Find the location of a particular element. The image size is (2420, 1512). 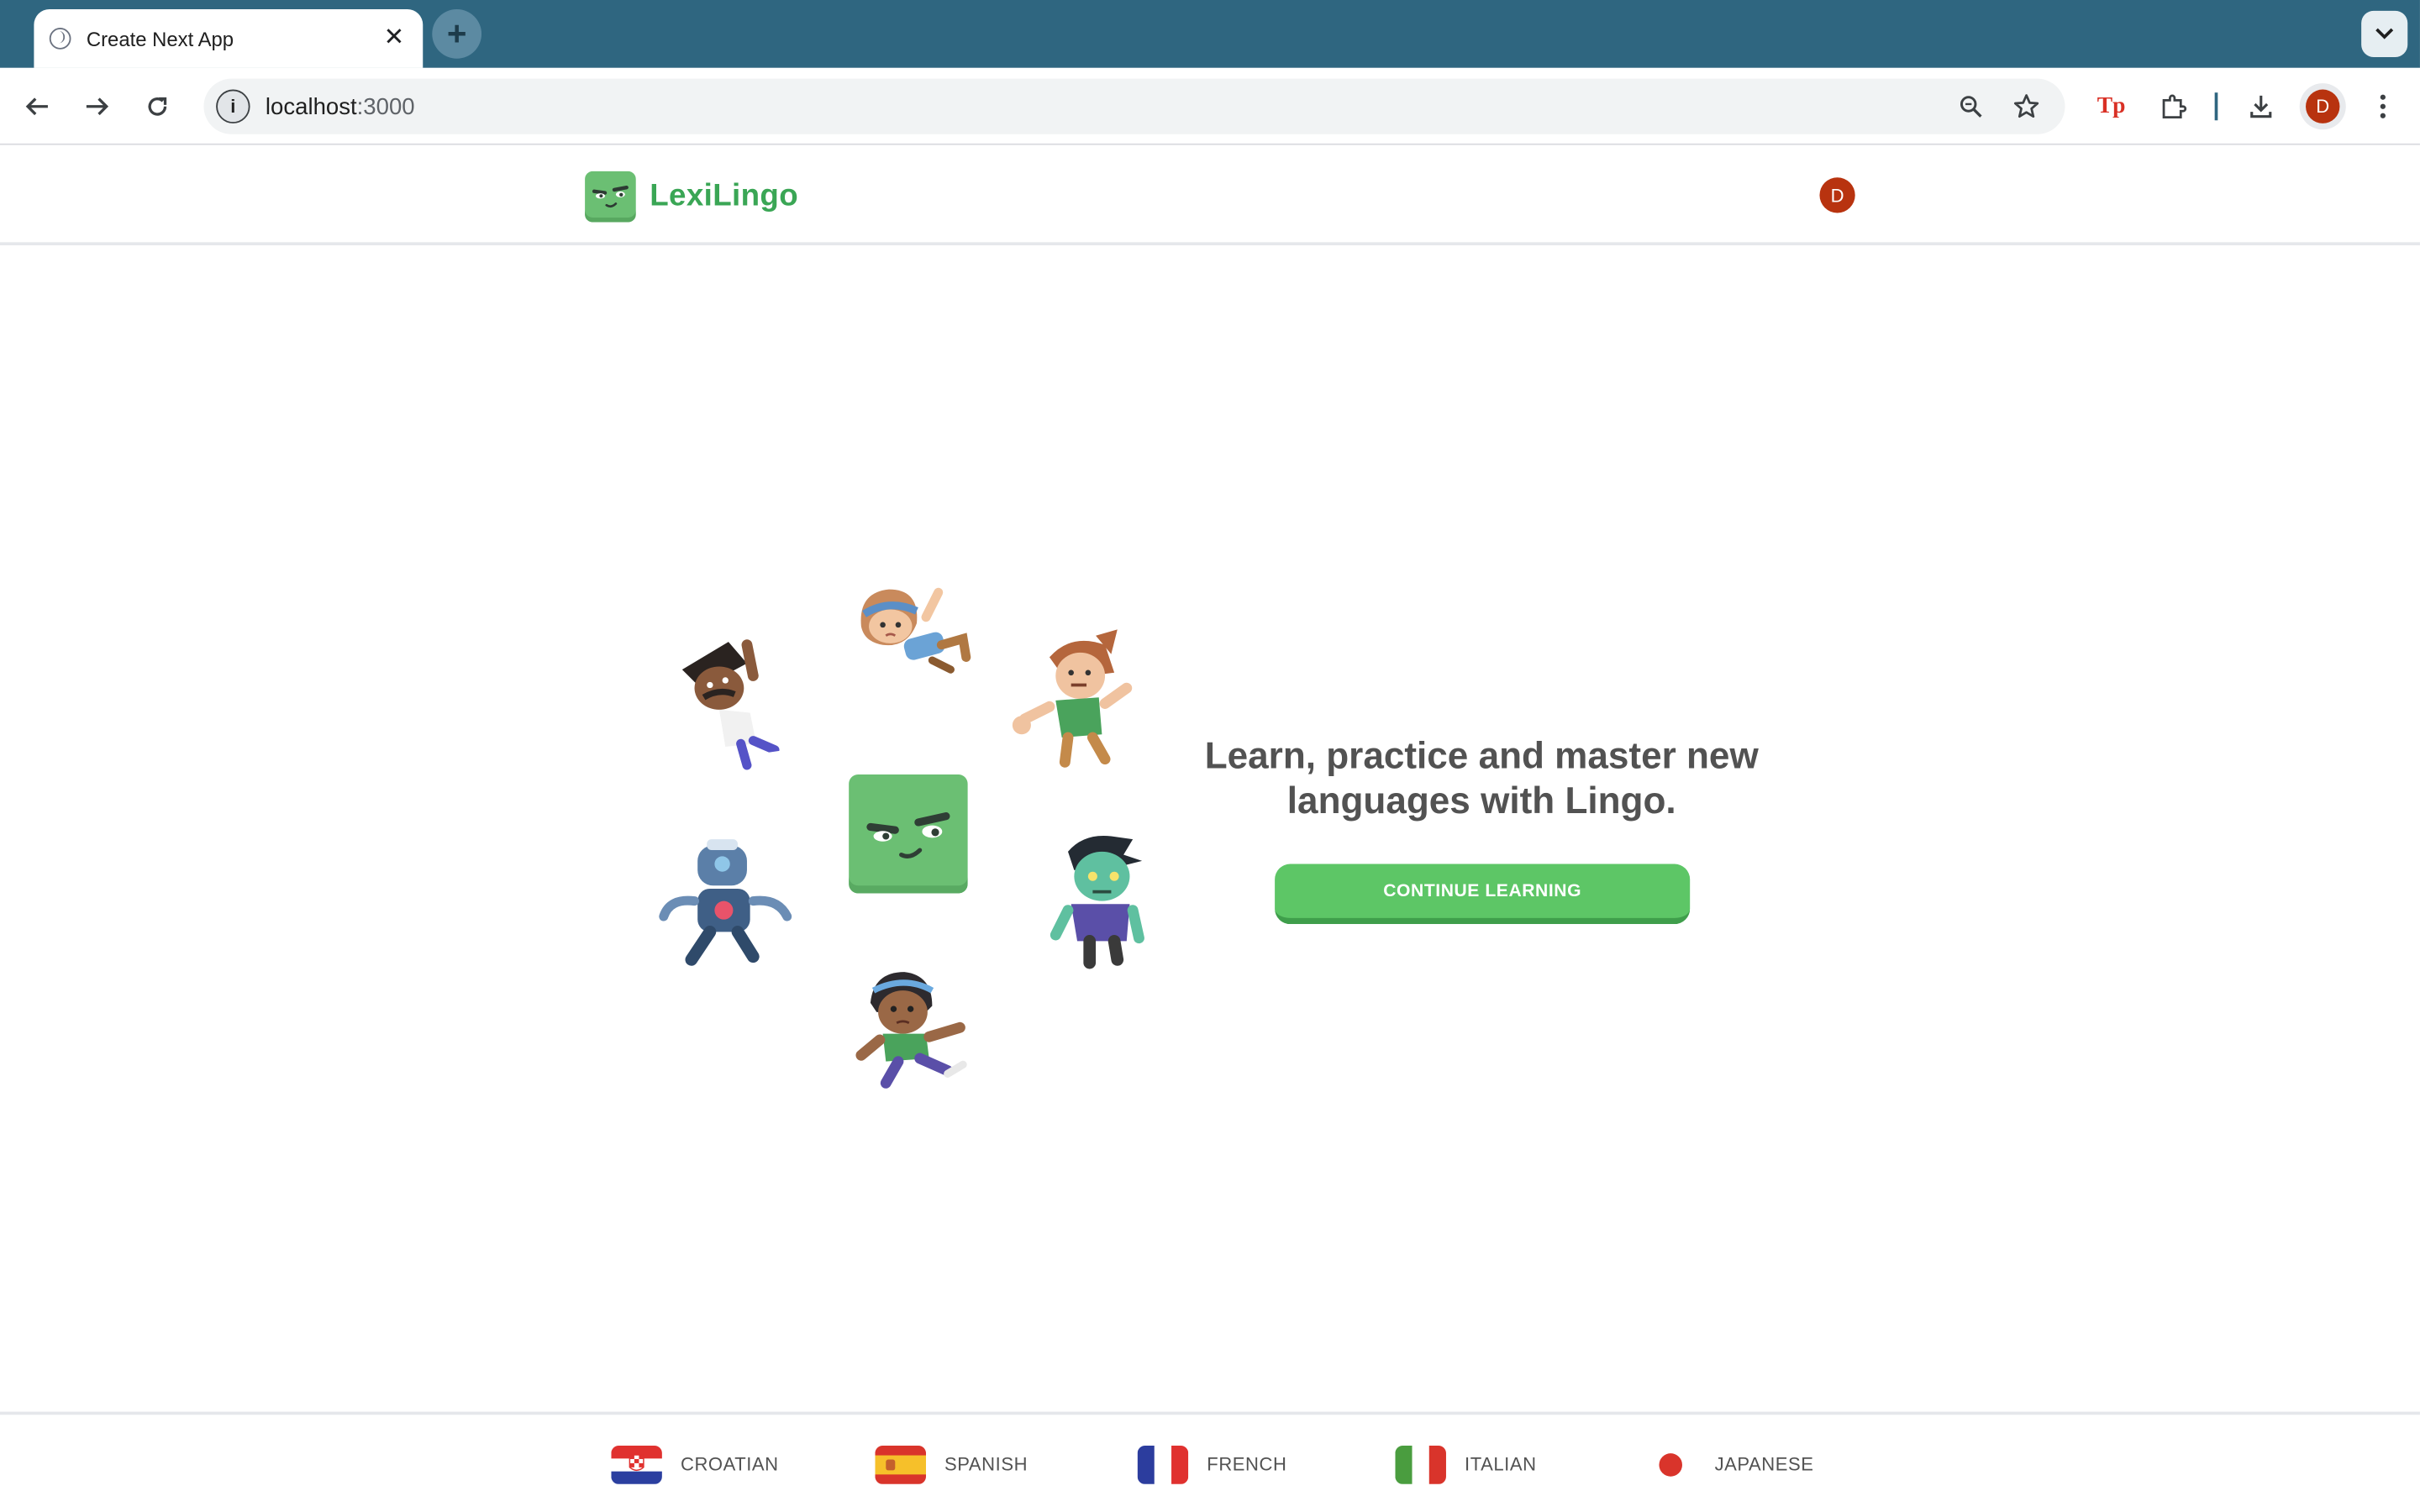

user-avatar: D is located at coordinates (1837, 195).